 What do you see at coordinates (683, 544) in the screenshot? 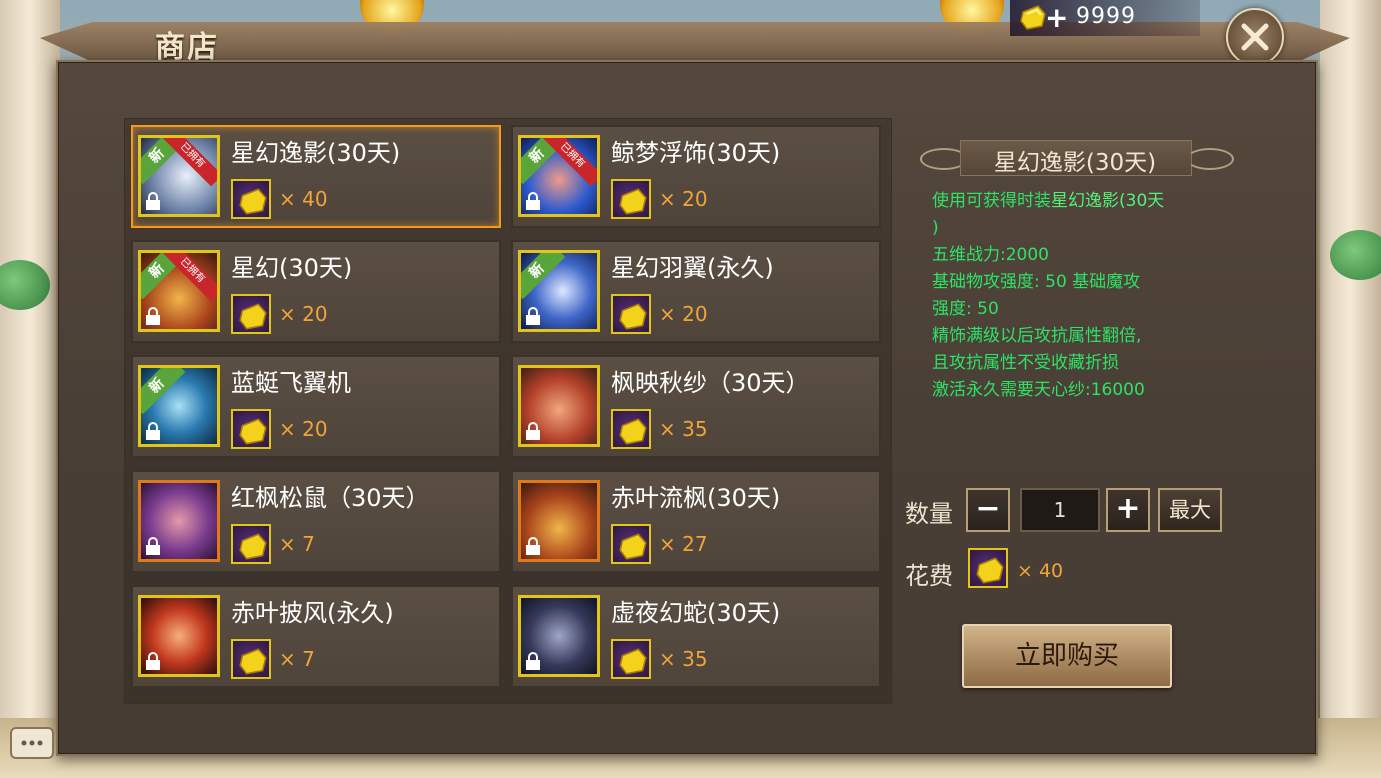
I see `item-price: × 27` at bounding box center [683, 544].